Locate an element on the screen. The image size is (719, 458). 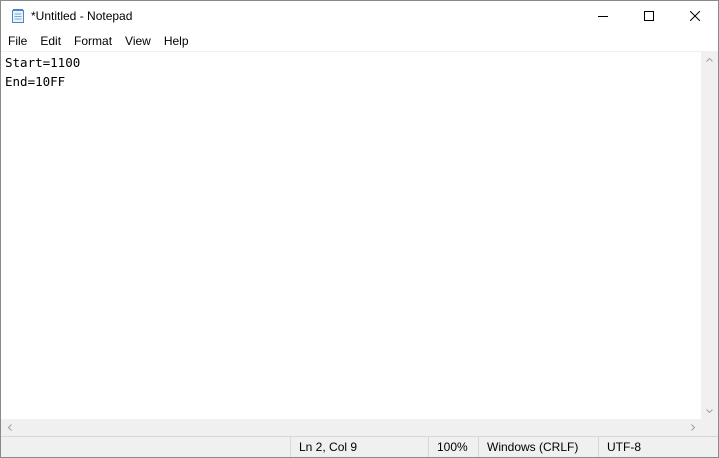
menu-view: View is located at coordinates (137, 41).